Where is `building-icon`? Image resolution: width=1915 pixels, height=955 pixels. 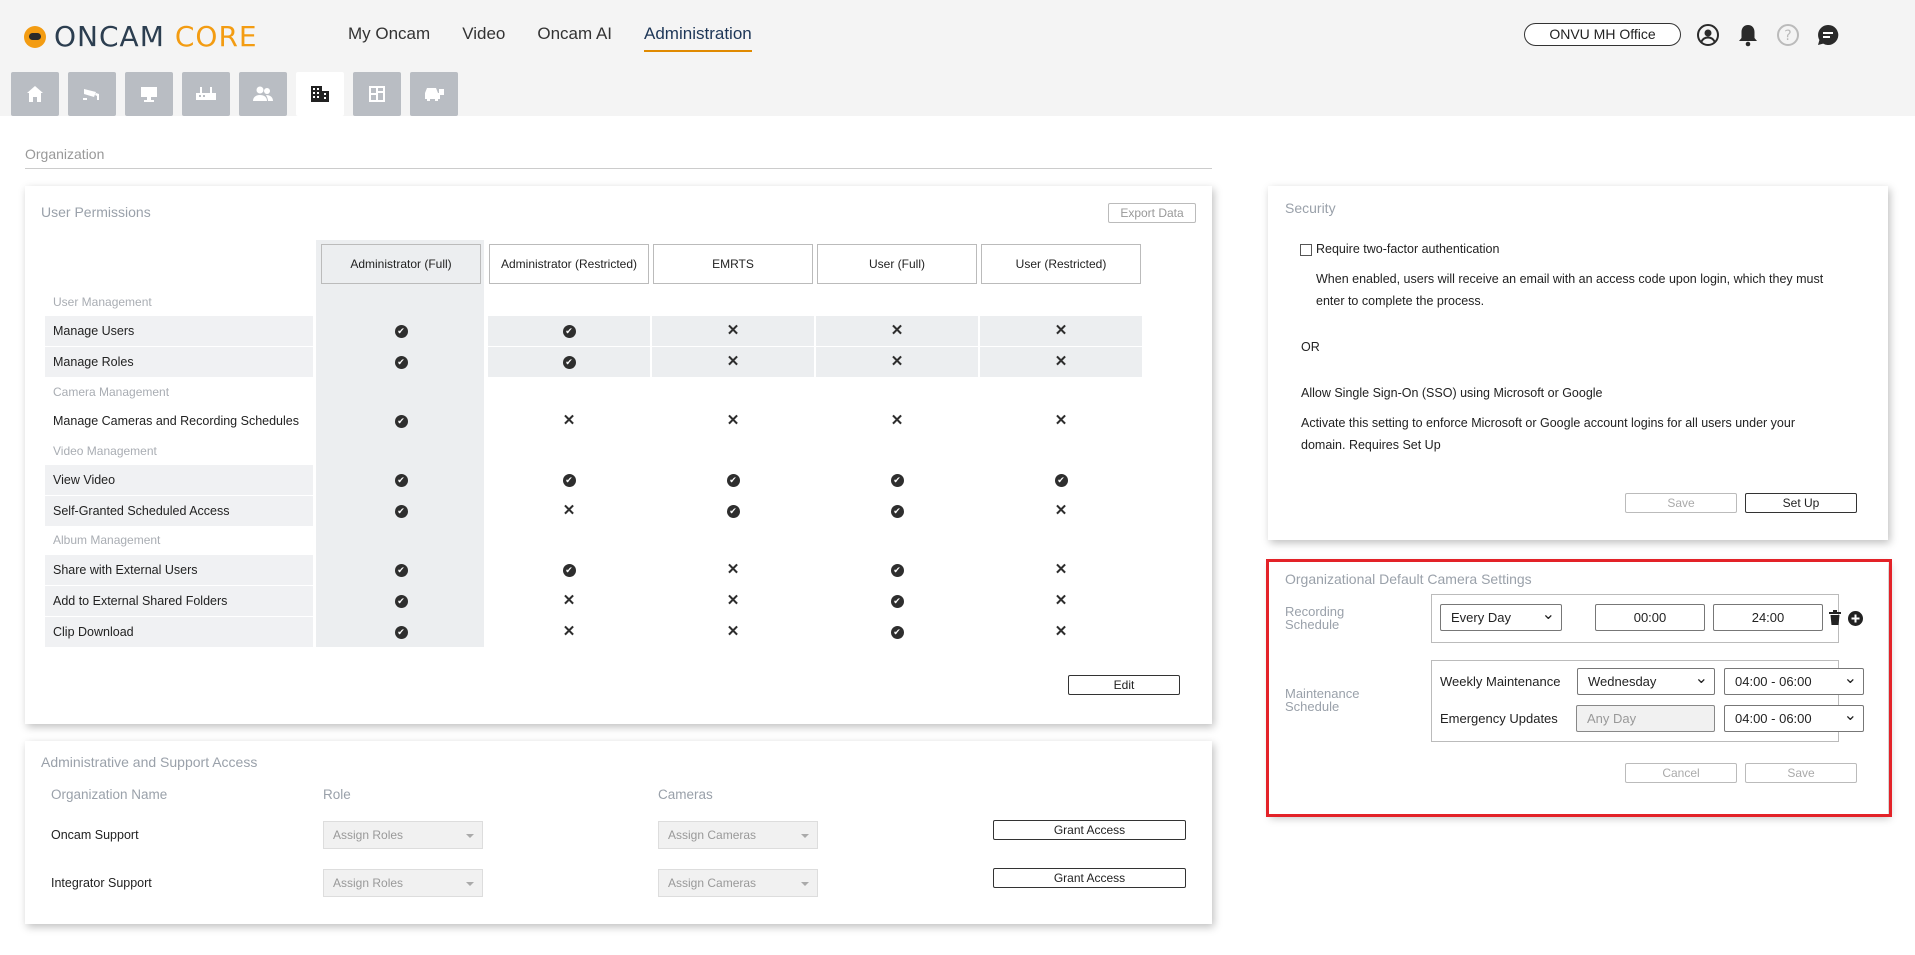 building-icon is located at coordinates (320, 94).